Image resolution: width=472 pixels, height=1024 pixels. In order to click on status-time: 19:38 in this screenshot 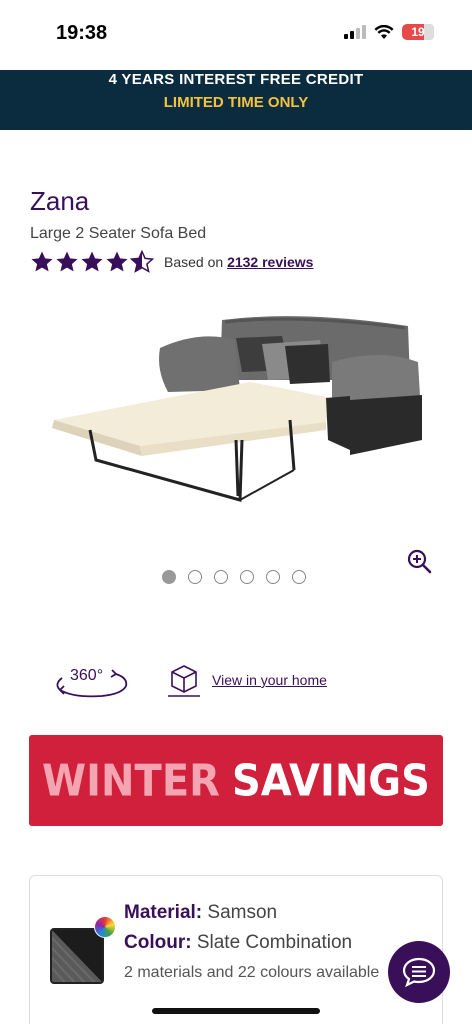, I will do `click(82, 33)`.